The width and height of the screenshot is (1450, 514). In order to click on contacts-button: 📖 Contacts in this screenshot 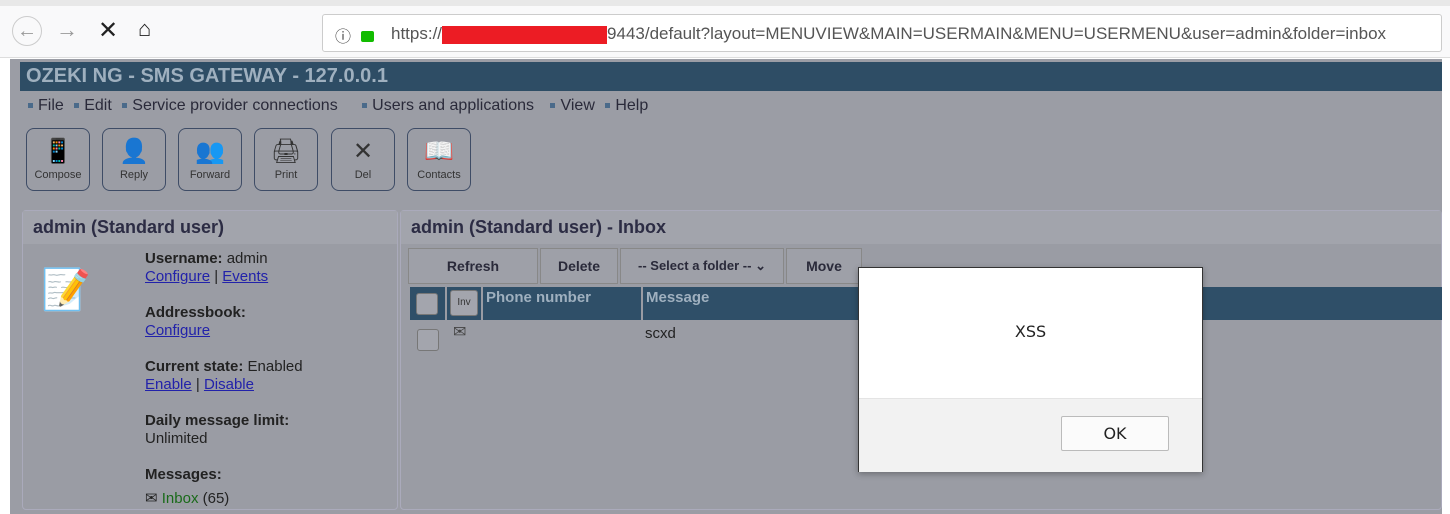, I will do `click(439, 159)`.